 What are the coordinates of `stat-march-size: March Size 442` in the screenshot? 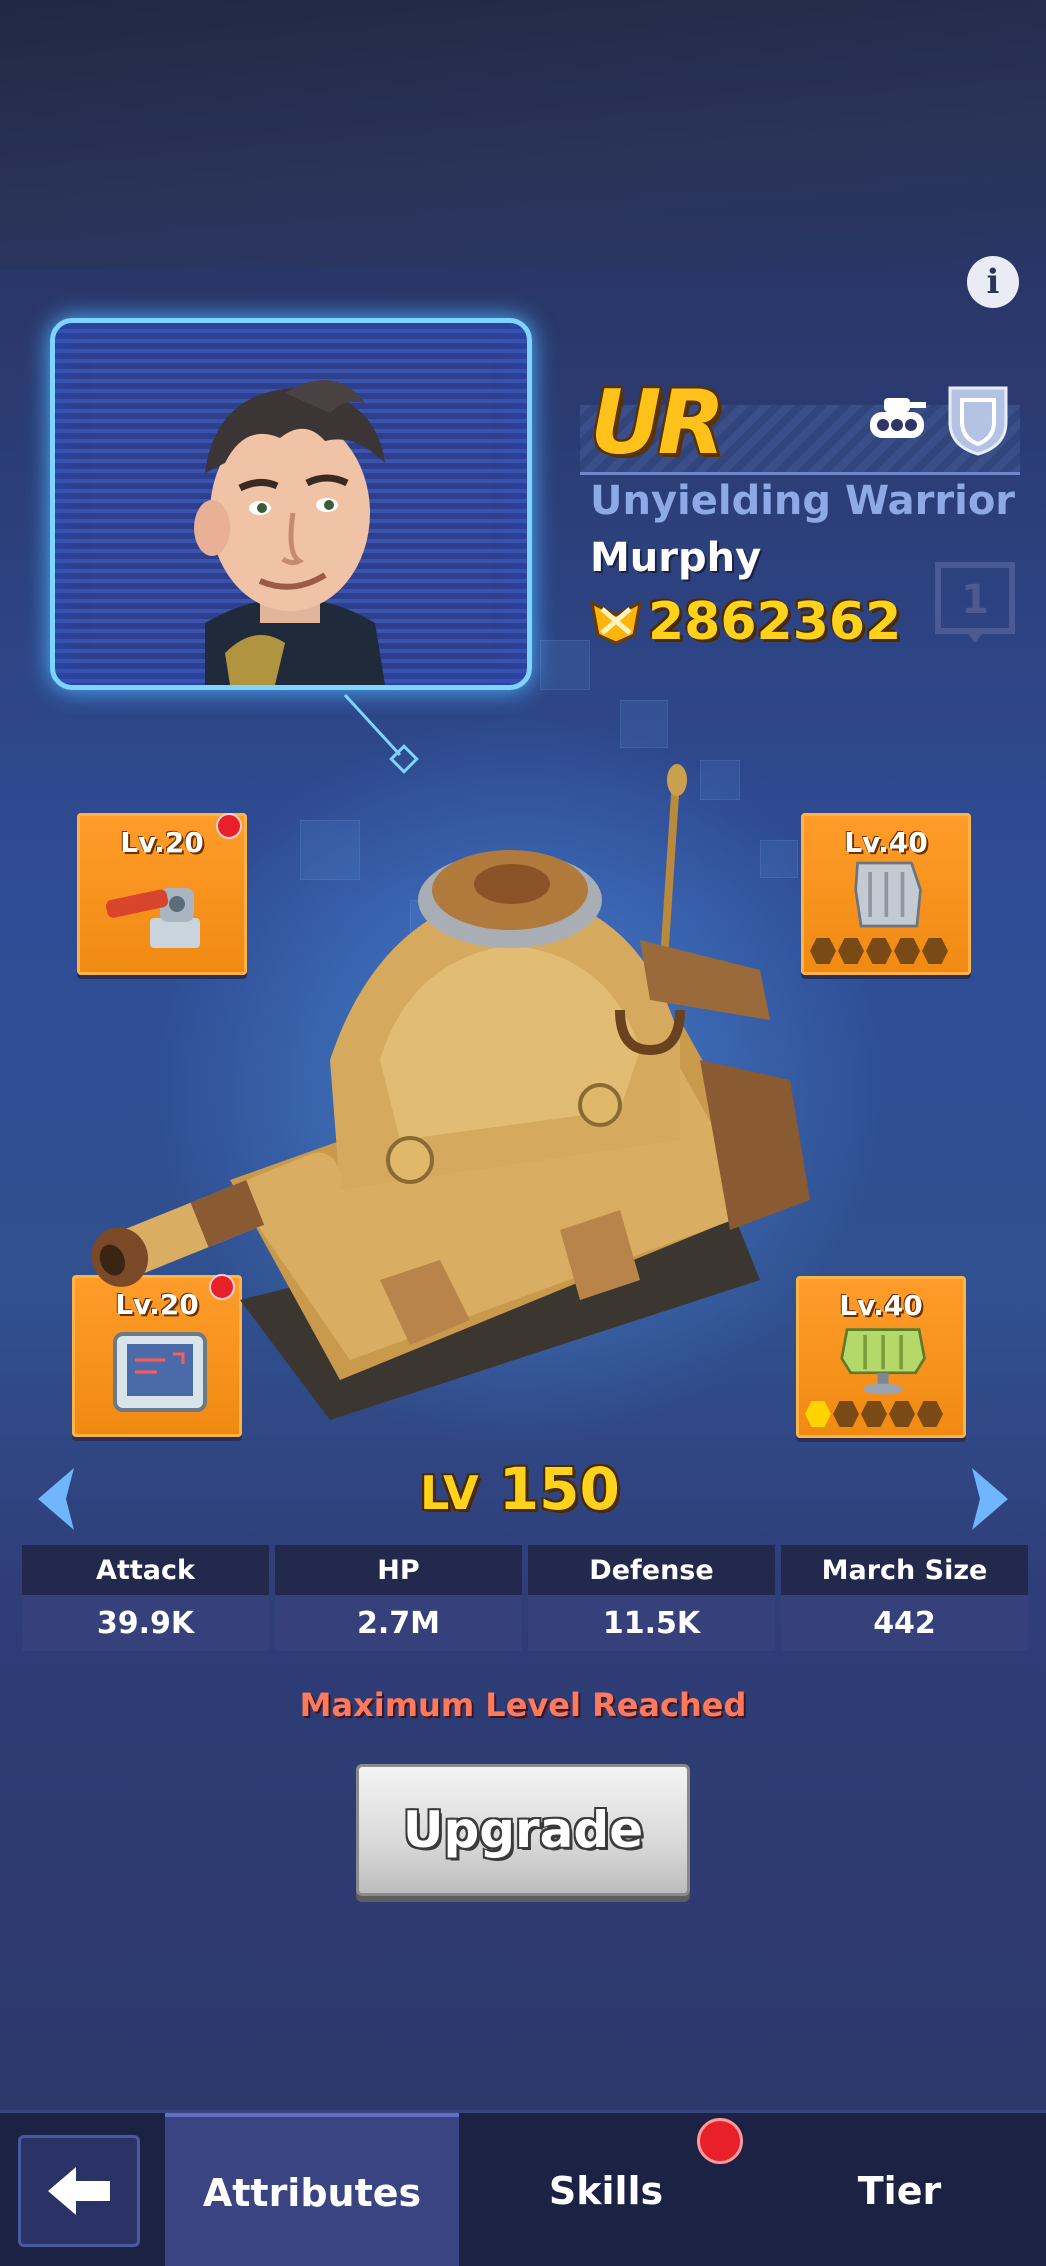 It's located at (904, 1598).